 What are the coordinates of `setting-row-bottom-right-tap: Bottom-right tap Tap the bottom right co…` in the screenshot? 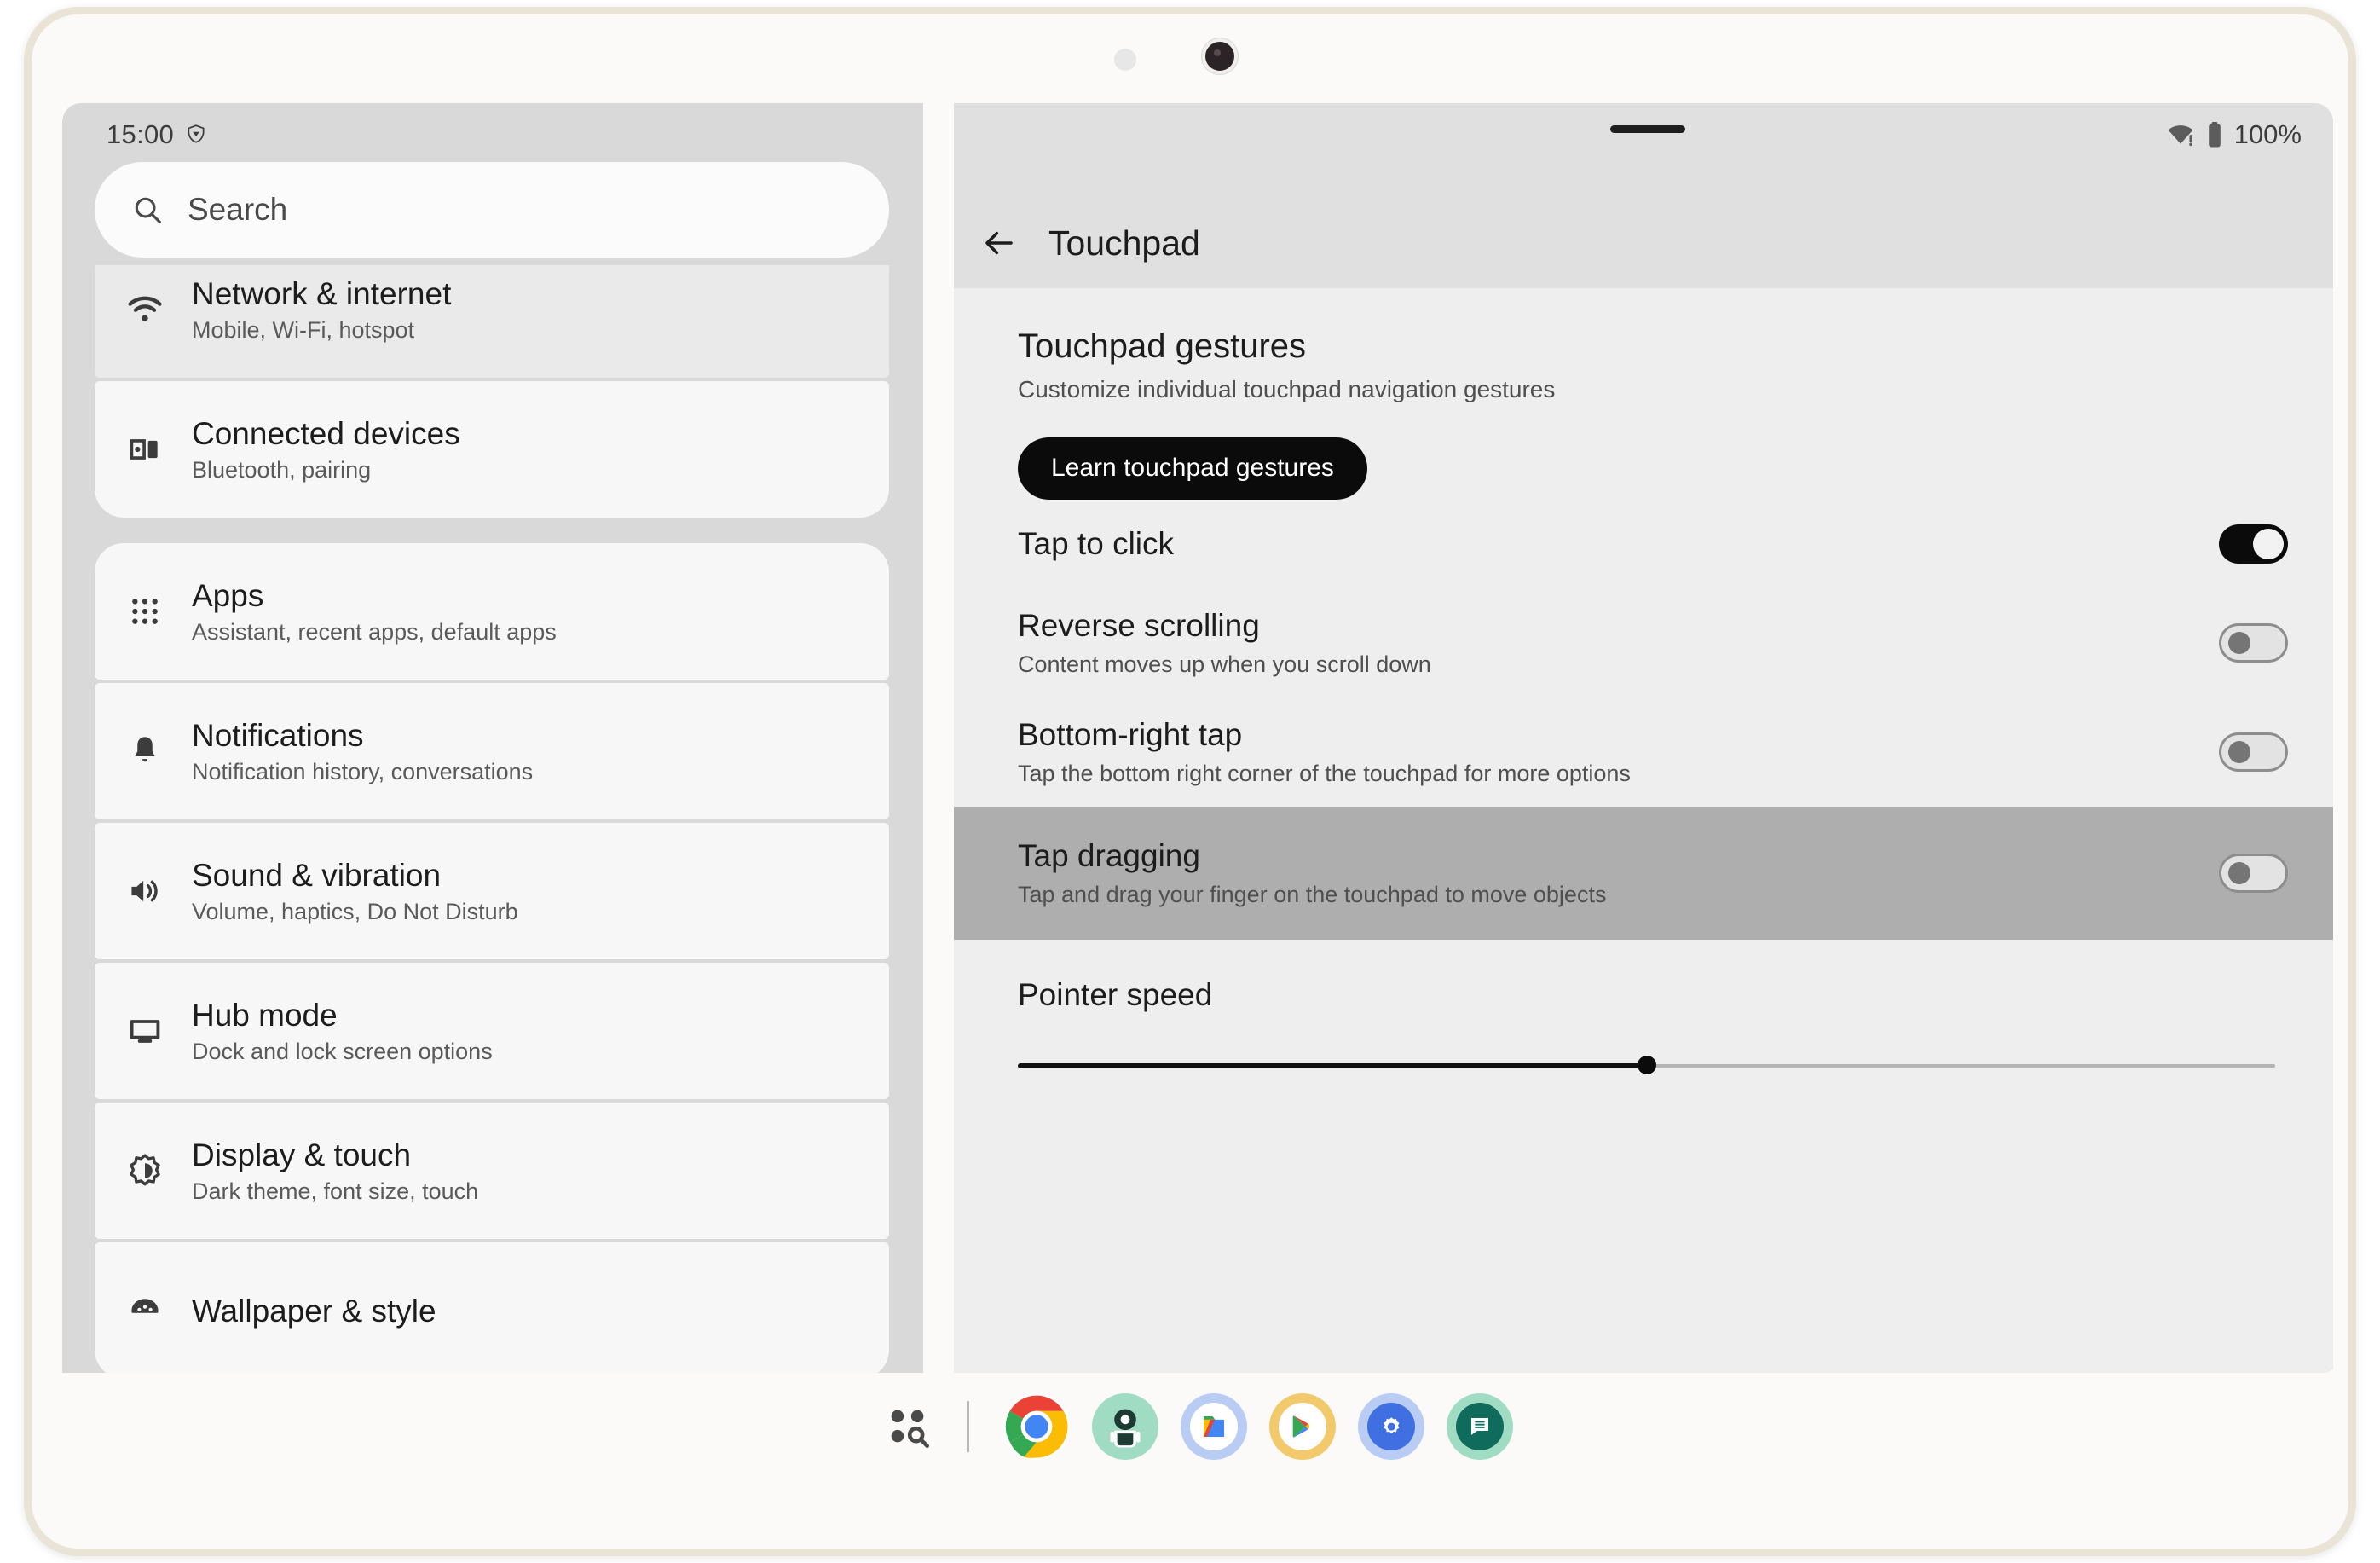 It's located at (1643, 752).